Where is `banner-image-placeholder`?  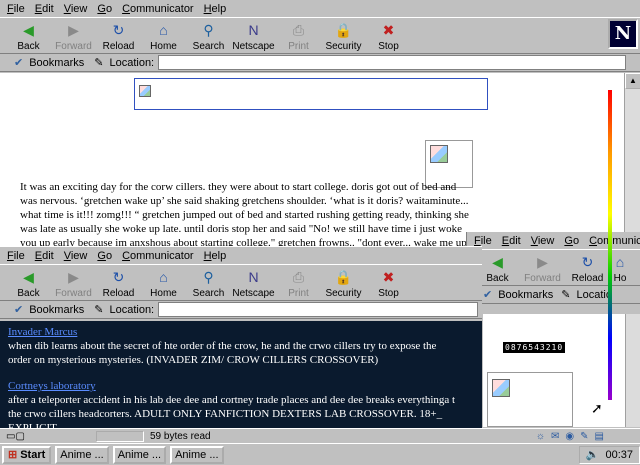
banner-image-placeholder is located at coordinates (311, 94).